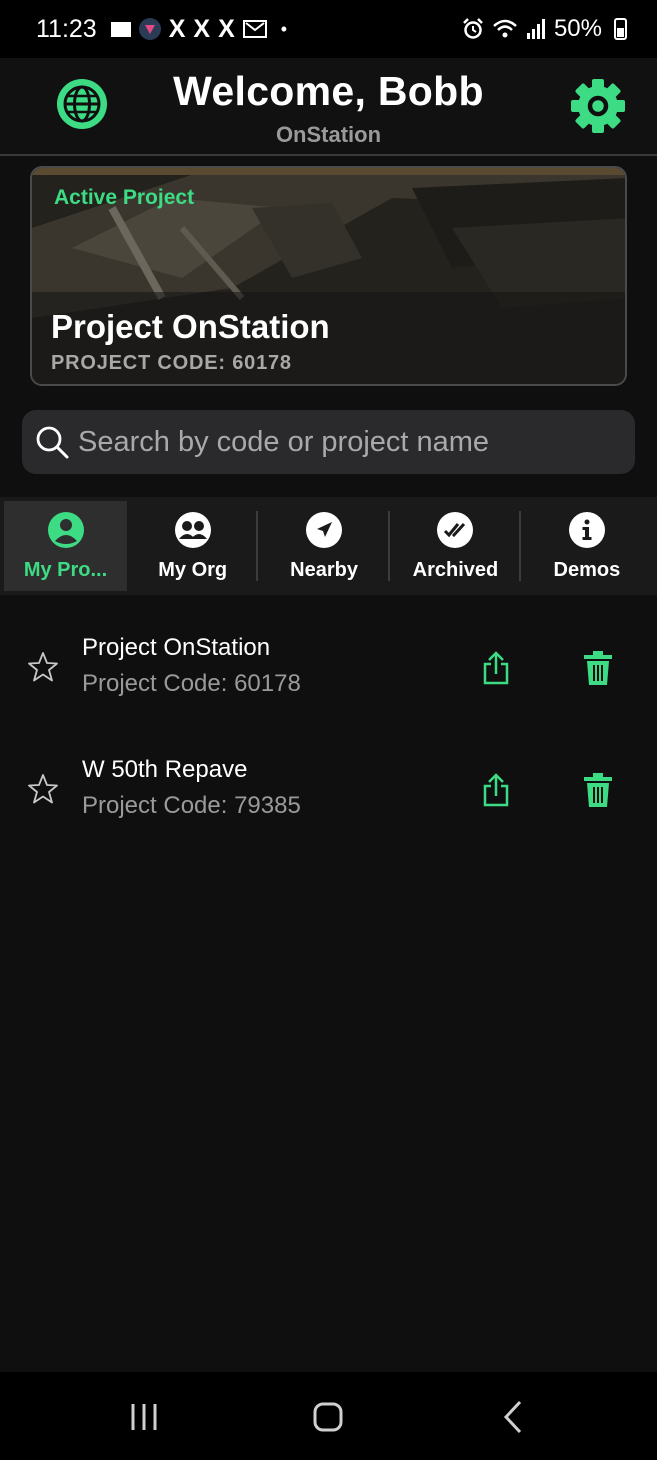  I want to click on tab-label: My Org, so click(193, 570).